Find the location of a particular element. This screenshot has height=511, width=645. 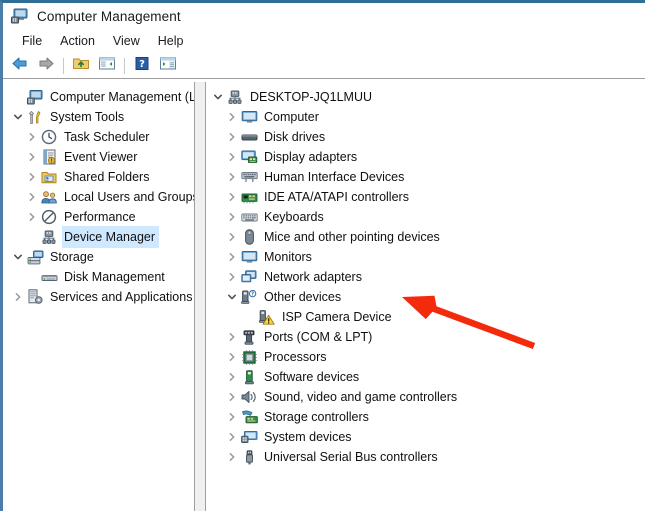

device-node-label: Monitors is located at coordinates (288, 257).